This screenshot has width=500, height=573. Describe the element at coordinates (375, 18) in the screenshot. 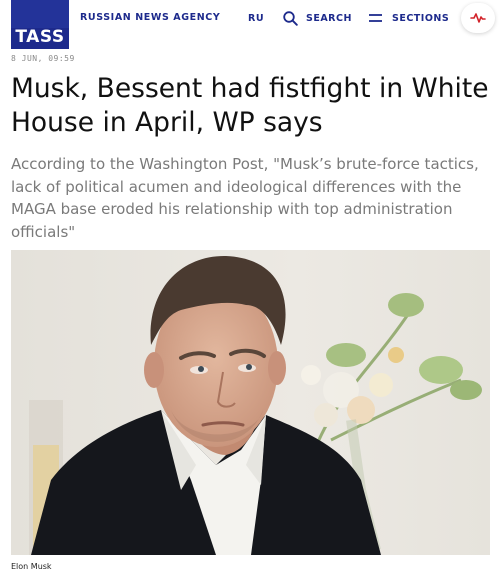

I see `menu-icon` at that location.